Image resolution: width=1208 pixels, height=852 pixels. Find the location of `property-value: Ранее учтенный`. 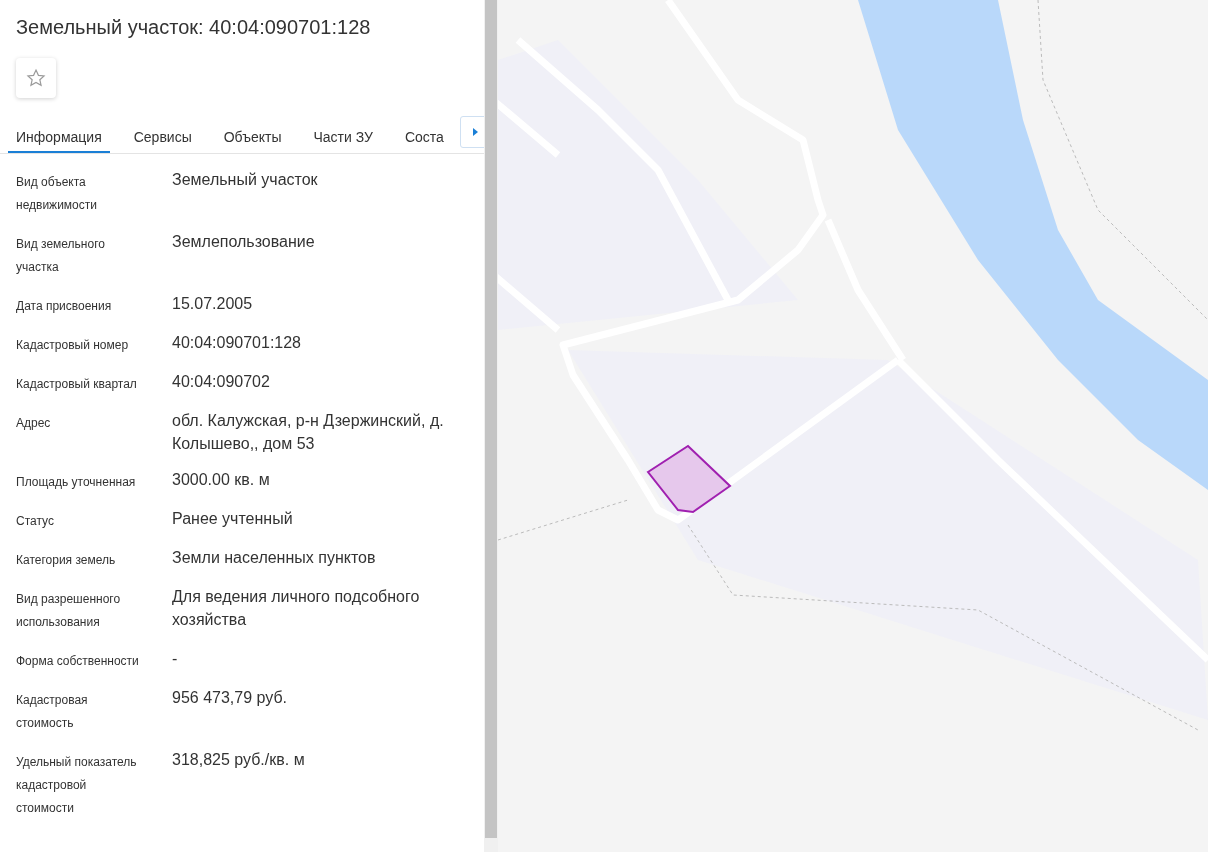

property-value: Ранее учтенный is located at coordinates (233, 519).